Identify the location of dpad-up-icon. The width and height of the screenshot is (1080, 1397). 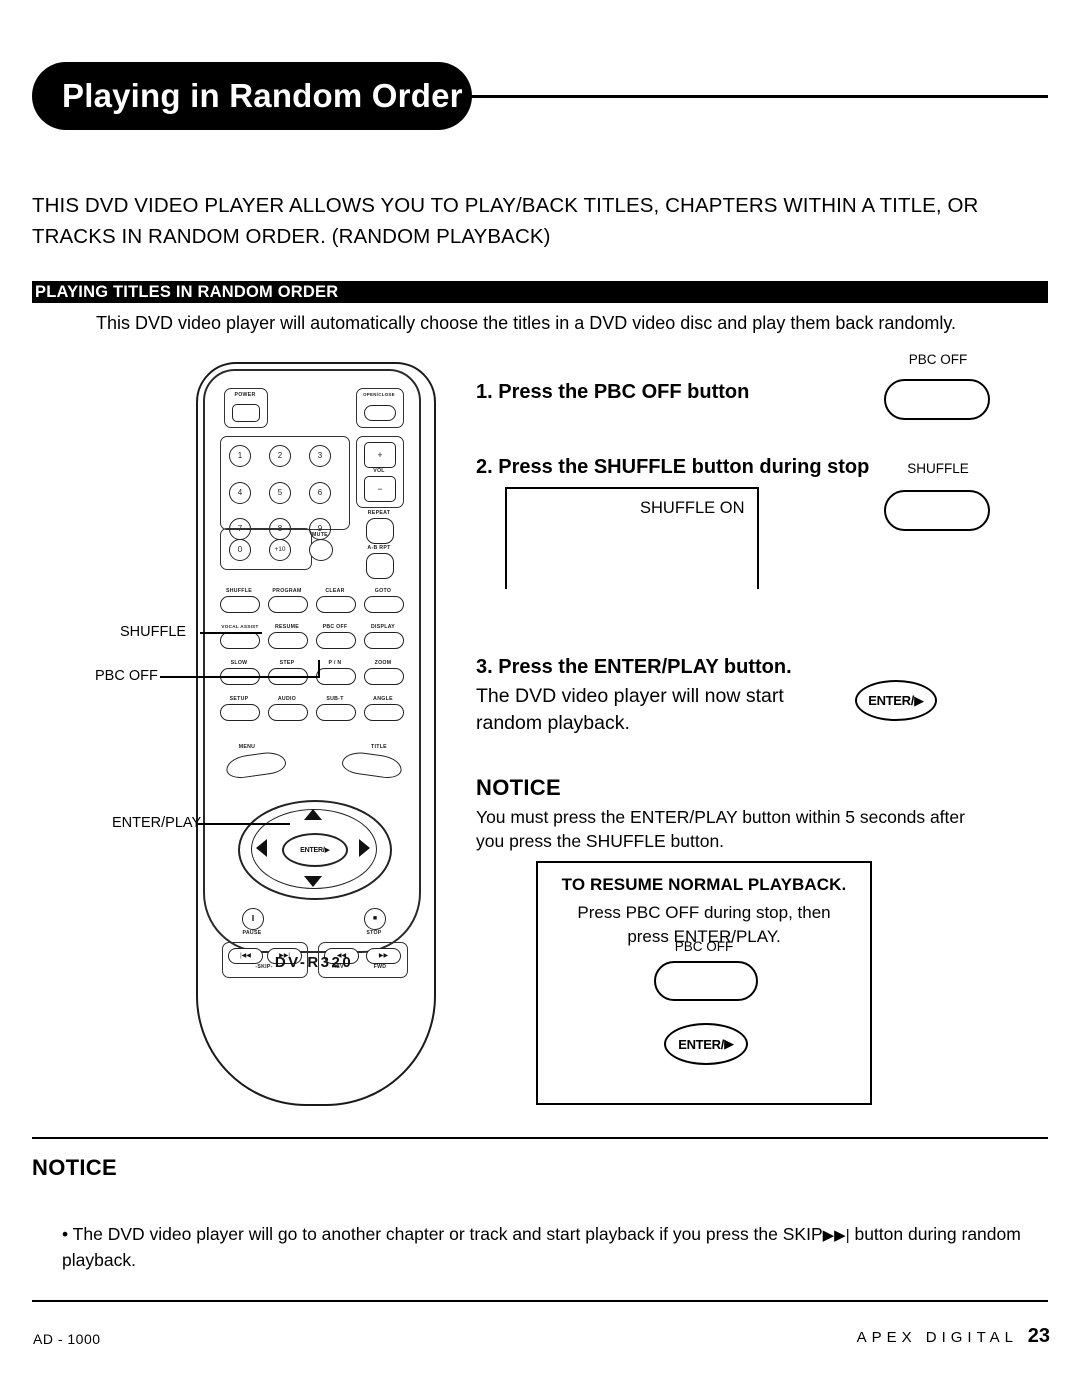
(313, 814).